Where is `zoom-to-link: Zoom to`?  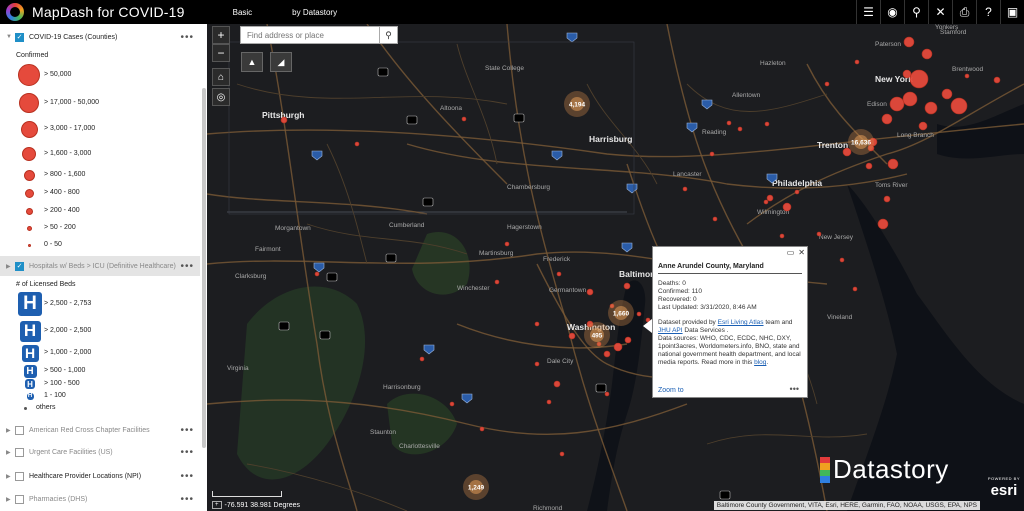
zoom-to-link: Zoom to is located at coordinates (671, 390).